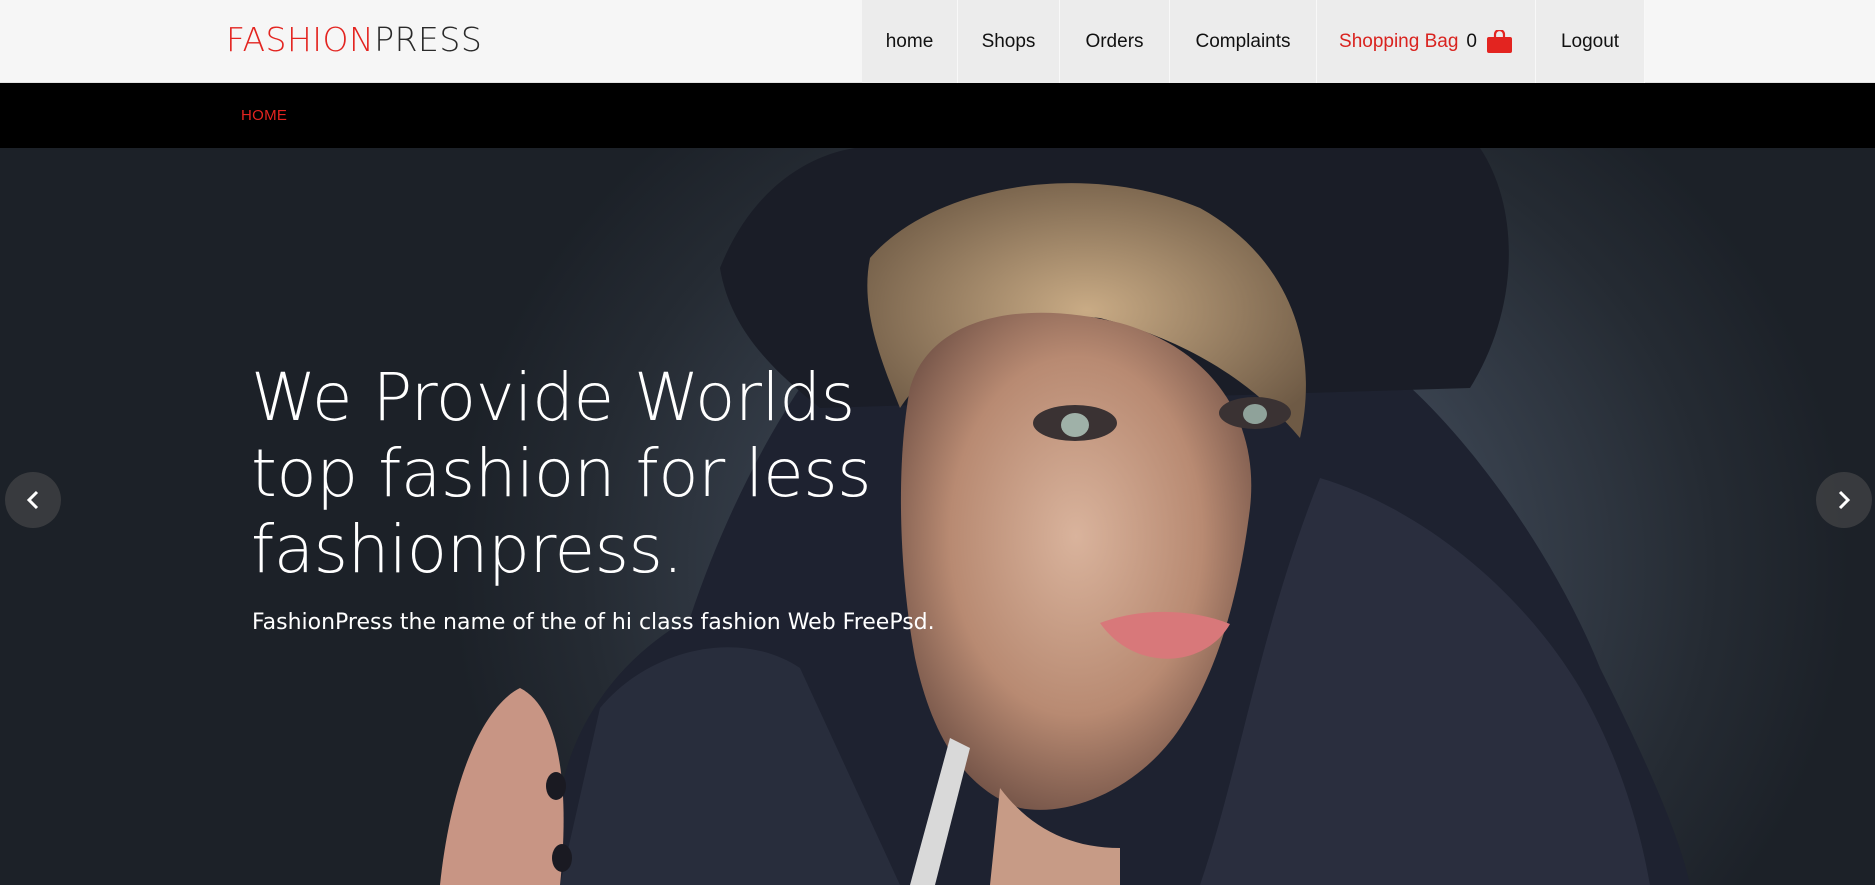  I want to click on shopping-bag-label: Shopping Bag, so click(1399, 41).